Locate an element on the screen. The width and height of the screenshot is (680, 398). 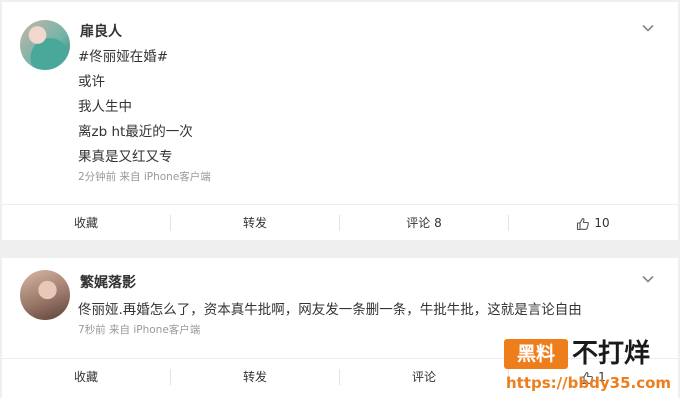
like-count: 10 is located at coordinates (602, 223).